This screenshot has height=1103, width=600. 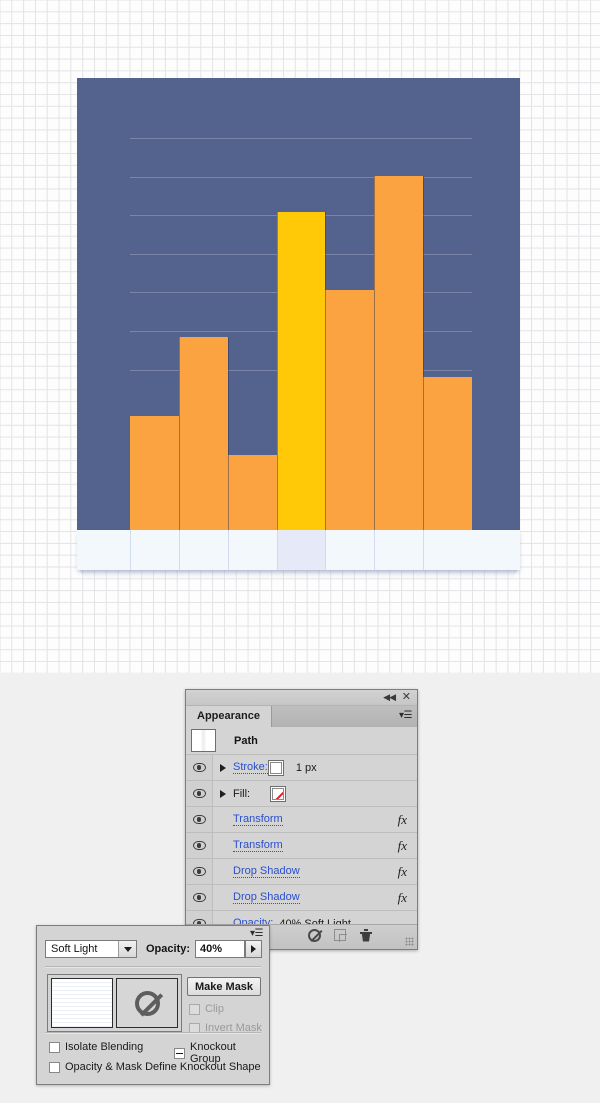 I want to click on knockout-shape-checkbox, so click(x=54, y=1067).